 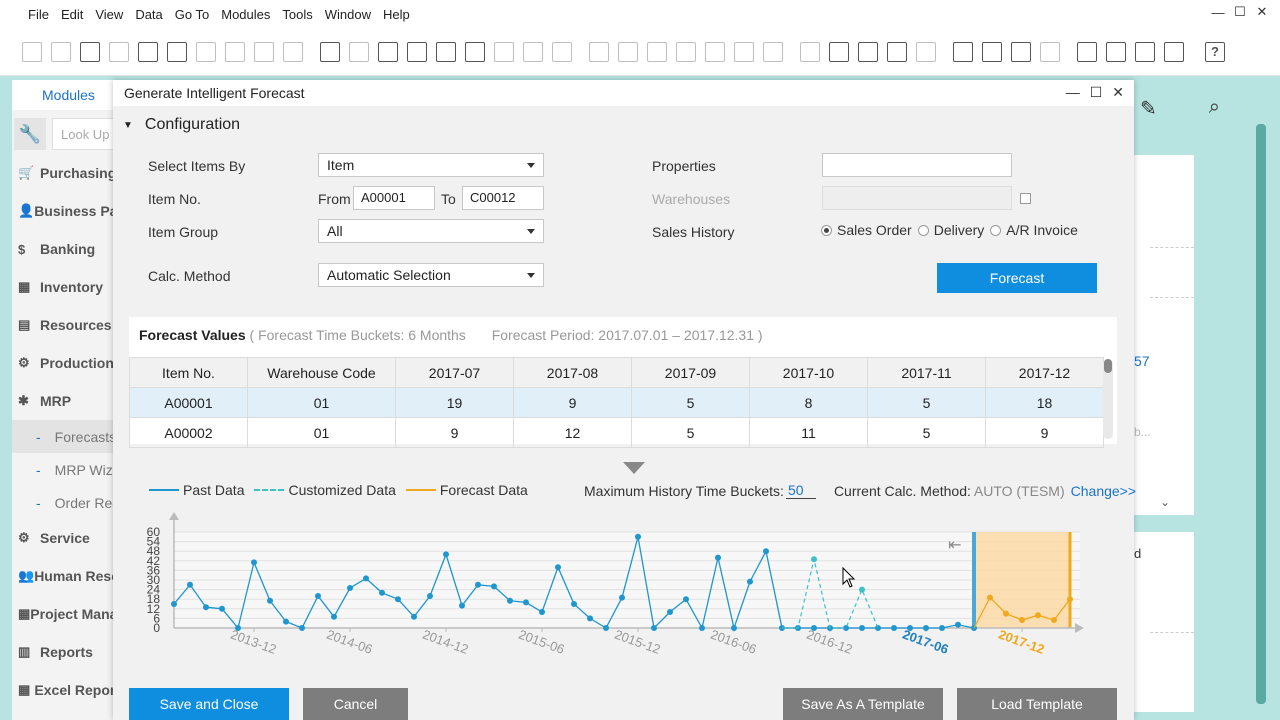 I want to click on calendar-icon, so click(x=1021, y=51).